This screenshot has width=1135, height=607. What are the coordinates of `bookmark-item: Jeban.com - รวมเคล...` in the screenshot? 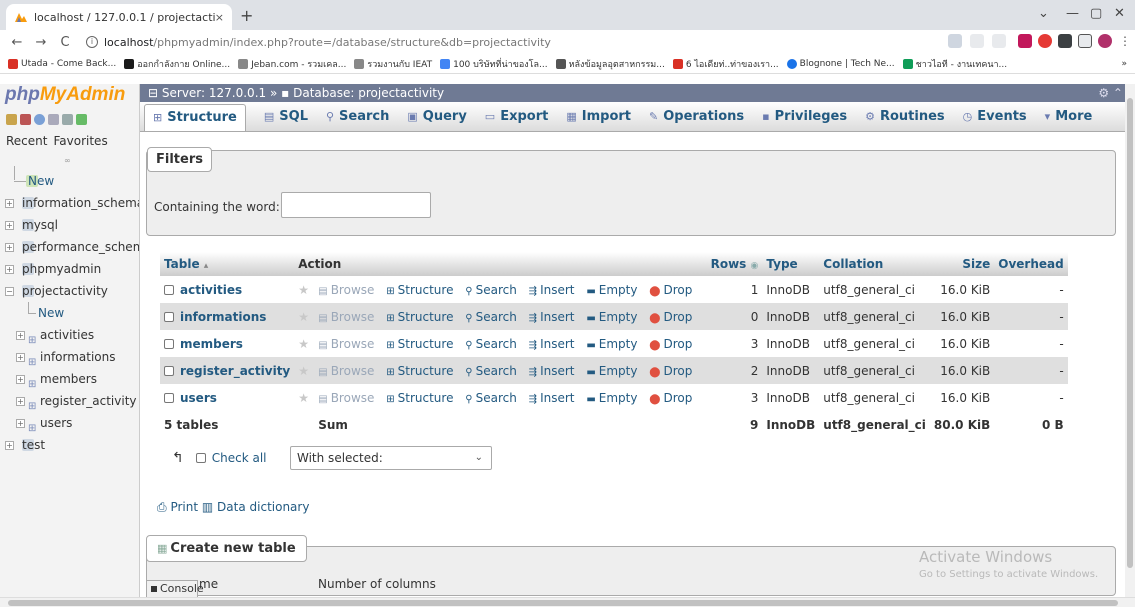 It's located at (292, 64).